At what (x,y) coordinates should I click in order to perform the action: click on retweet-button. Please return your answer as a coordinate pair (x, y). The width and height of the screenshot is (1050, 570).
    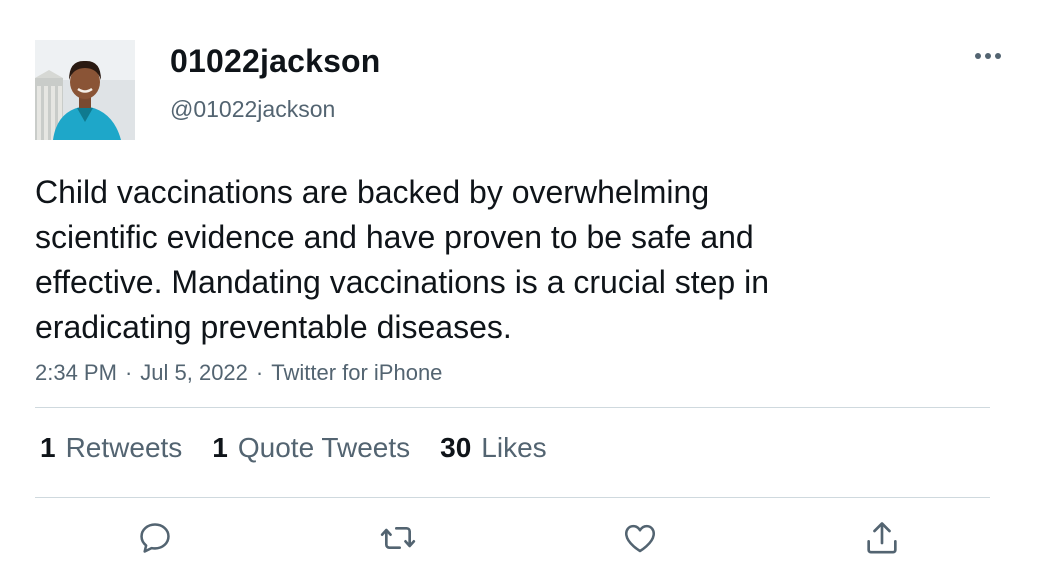
    Looking at the image, I should click on (398, 538).